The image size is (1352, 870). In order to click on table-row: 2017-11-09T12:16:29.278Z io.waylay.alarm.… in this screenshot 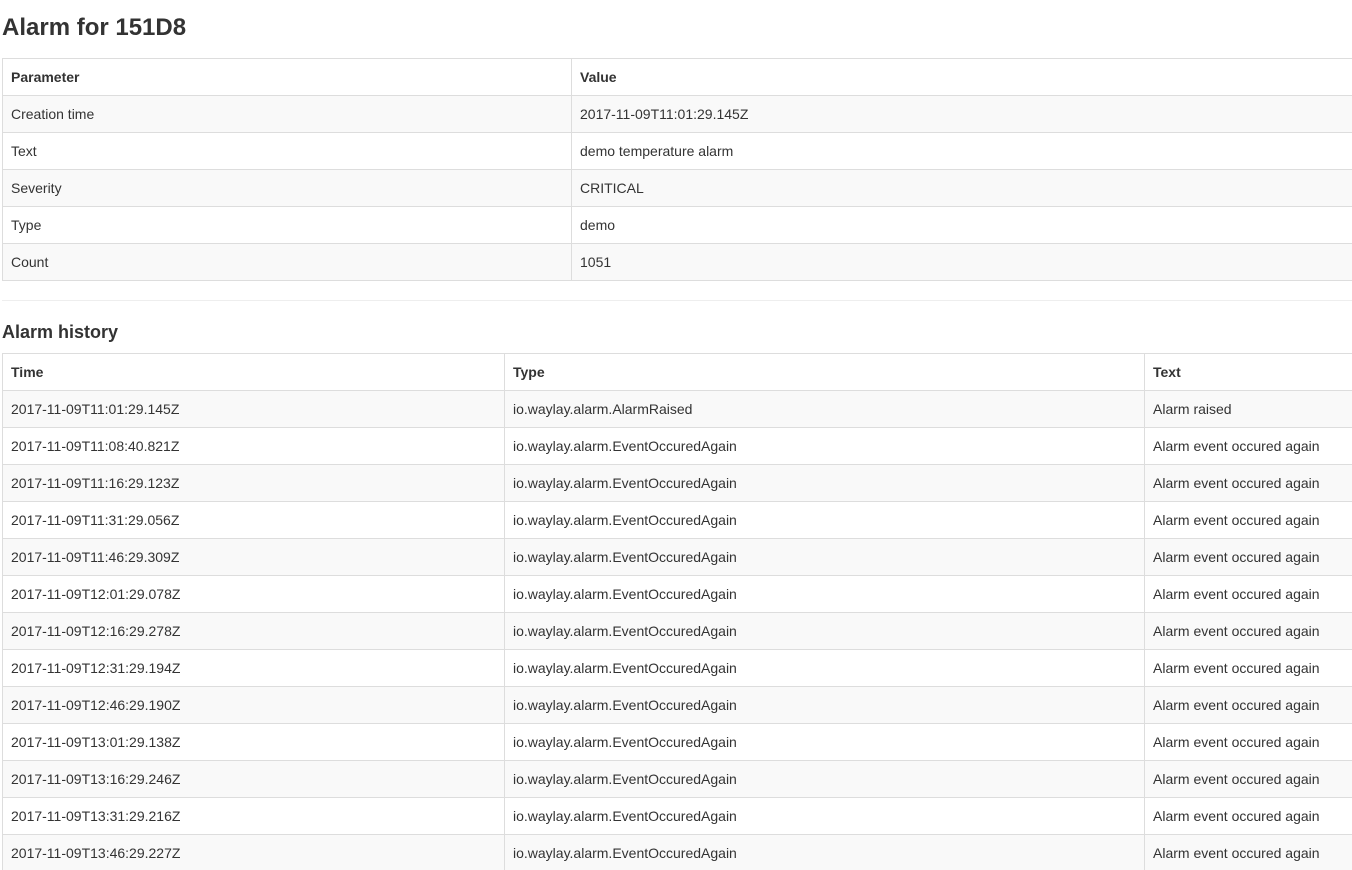, I will do `click(677, 631)`.